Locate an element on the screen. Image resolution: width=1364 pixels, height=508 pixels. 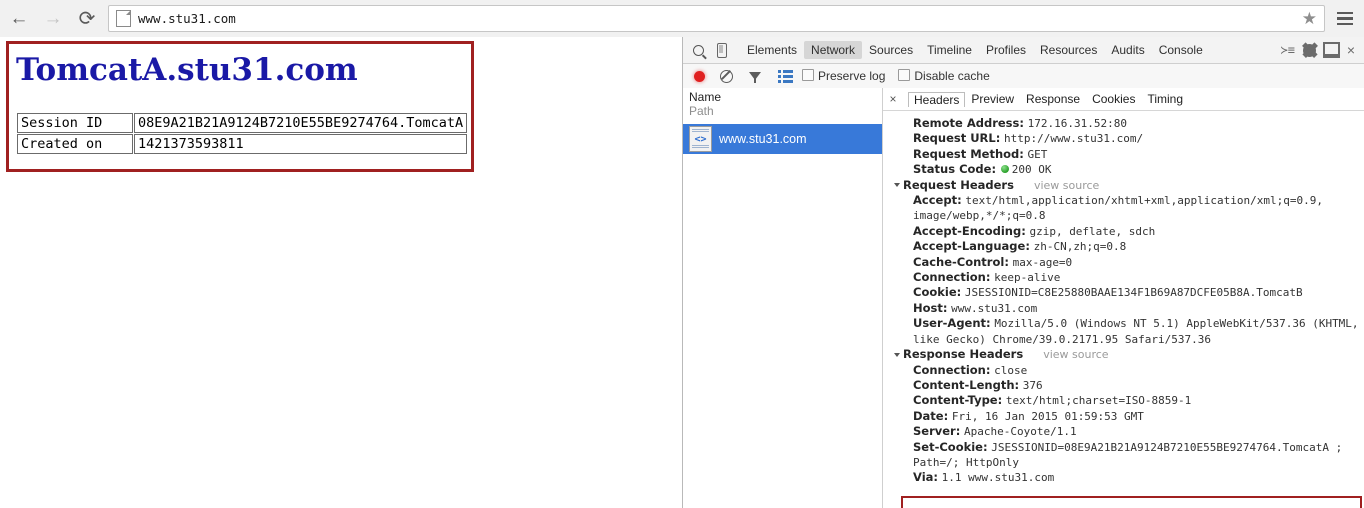
header-key: Via: is located at coordinates (925, 477).